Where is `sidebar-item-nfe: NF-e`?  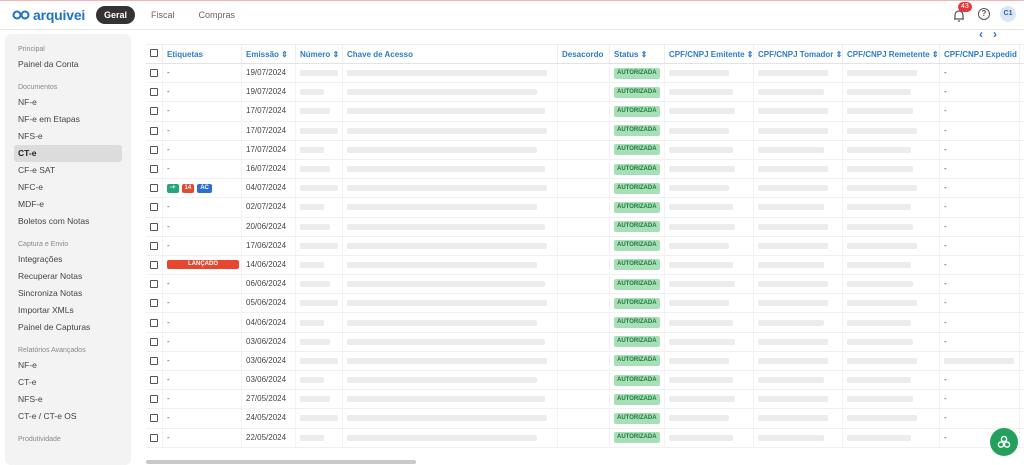
sidebar-item-nfe: NF-e is located at coordinates (68, 102).